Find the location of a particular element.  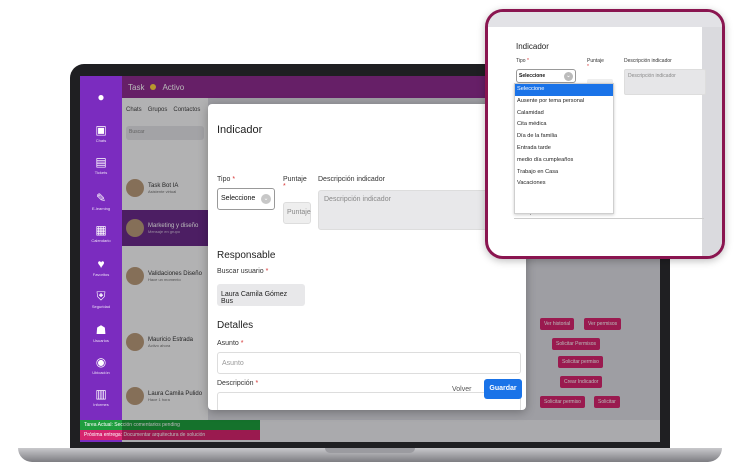

sidebar-item-reports: ▥ Informes is located at coordinates (101, 397).